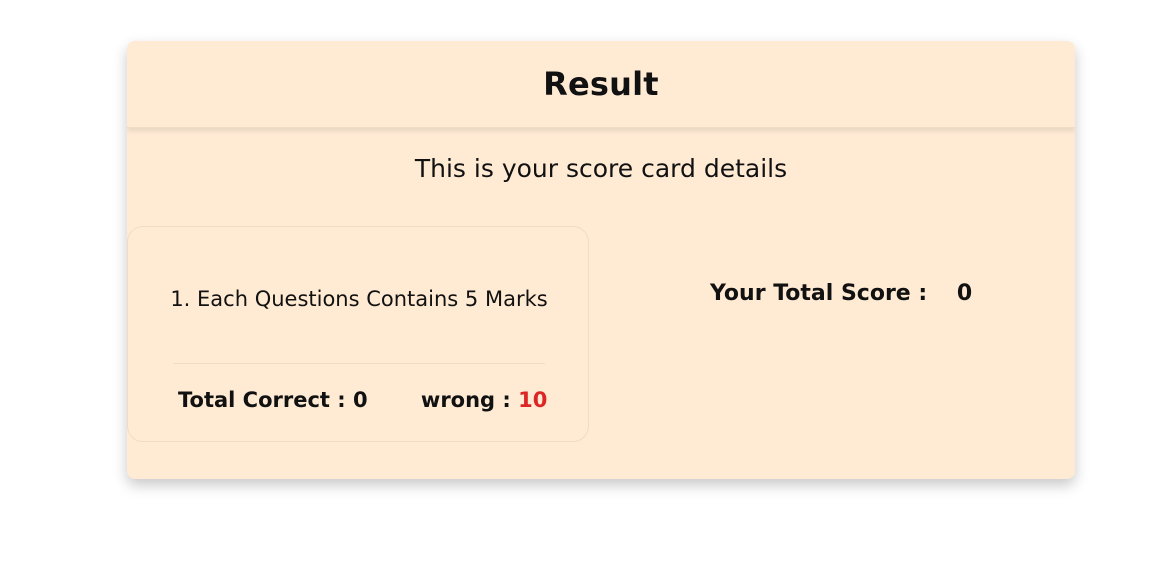 The image size is (1154, 566). I want to click on card-header: Result, so click(601, 84).